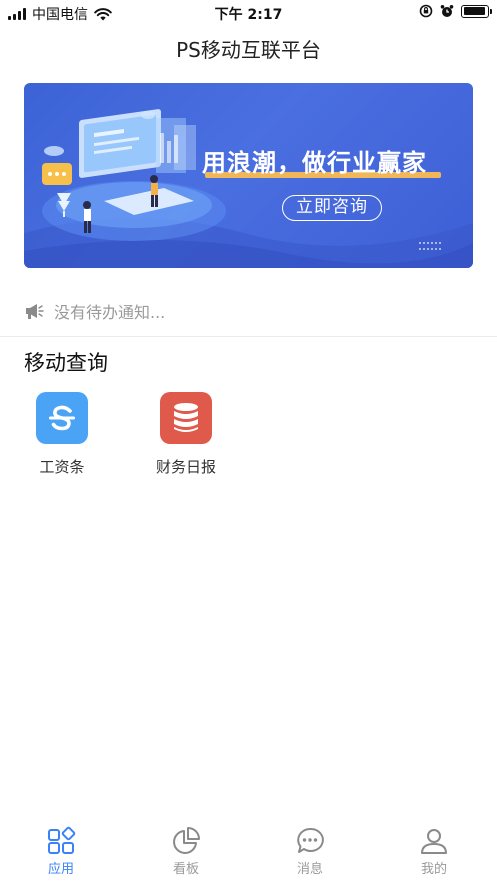 The image size is (497, 883). Describe the element at coordinates (314, 163) in the screenshot. I see `banner-slogan: 用浪潮，做行业赢家` at that location.